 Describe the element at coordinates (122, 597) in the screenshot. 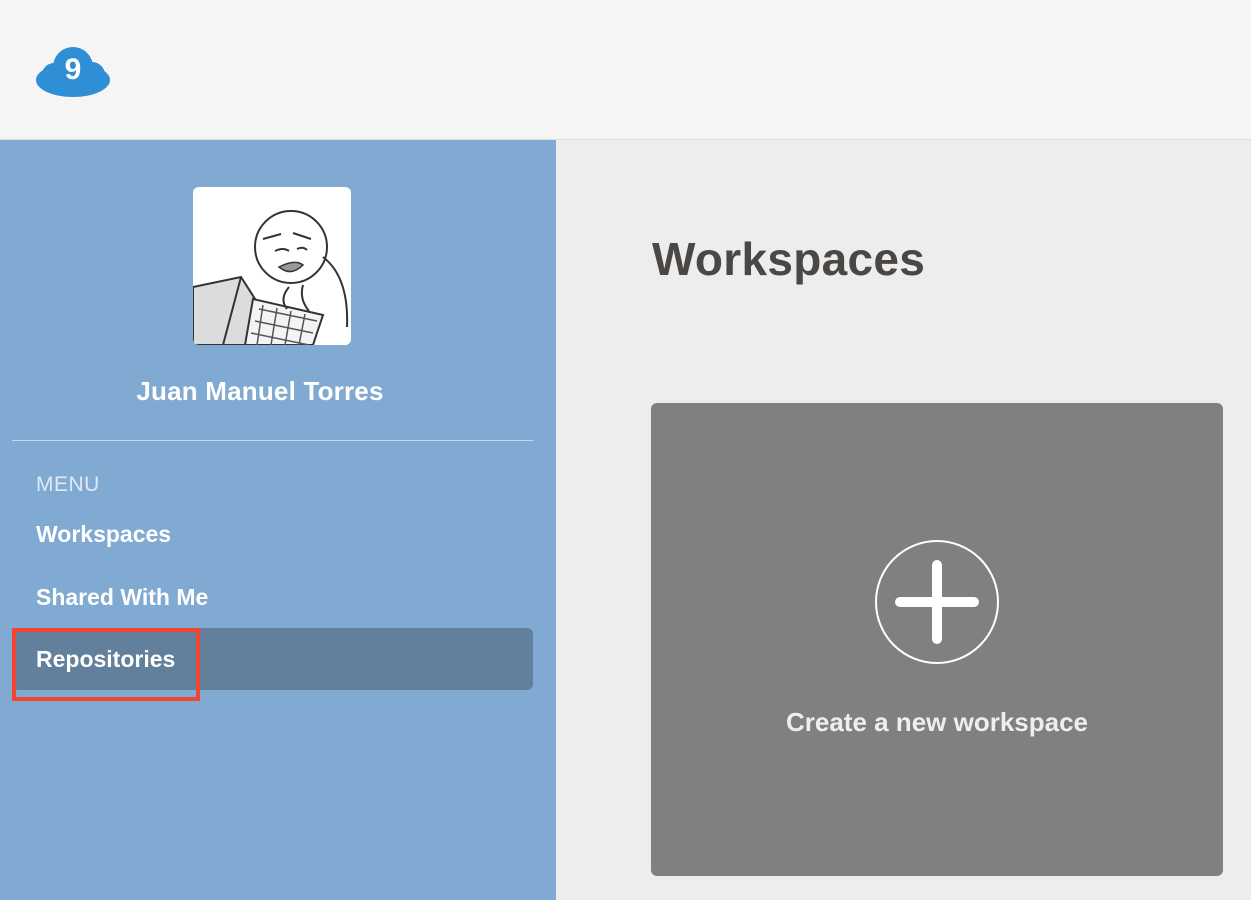

I see `sidebar-item-label: Shared With Me` at that location.